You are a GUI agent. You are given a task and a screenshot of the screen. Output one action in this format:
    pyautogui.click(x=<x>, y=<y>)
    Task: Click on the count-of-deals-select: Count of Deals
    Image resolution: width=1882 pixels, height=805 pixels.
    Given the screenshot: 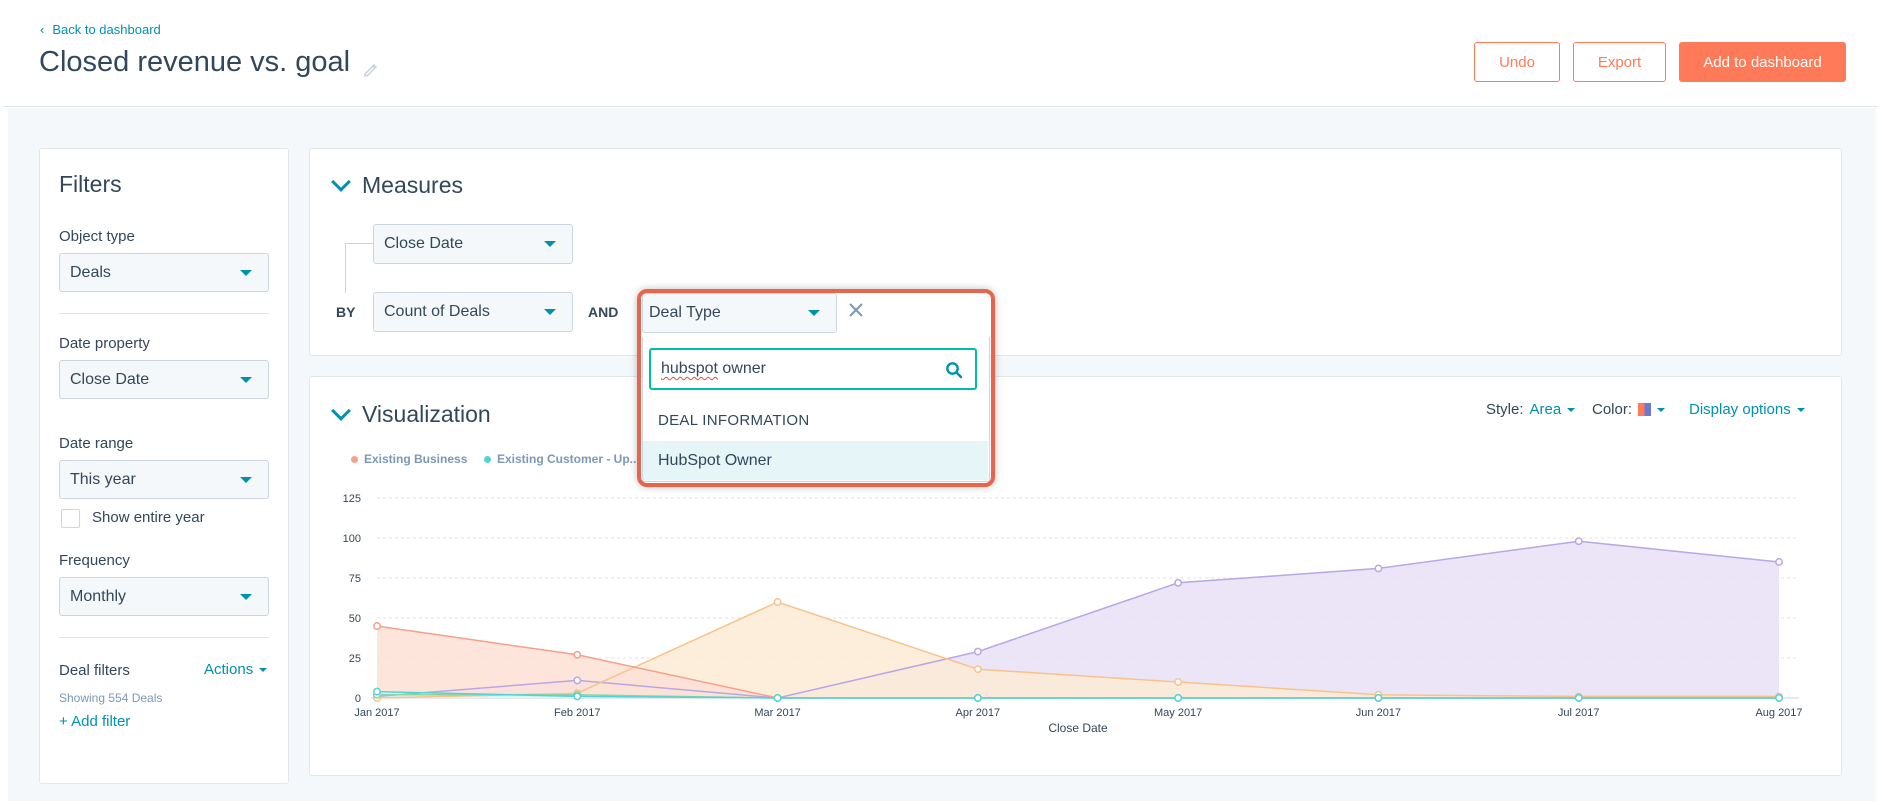 What is the action you would take?
    pyautogui.click(x=473, y=312)
    